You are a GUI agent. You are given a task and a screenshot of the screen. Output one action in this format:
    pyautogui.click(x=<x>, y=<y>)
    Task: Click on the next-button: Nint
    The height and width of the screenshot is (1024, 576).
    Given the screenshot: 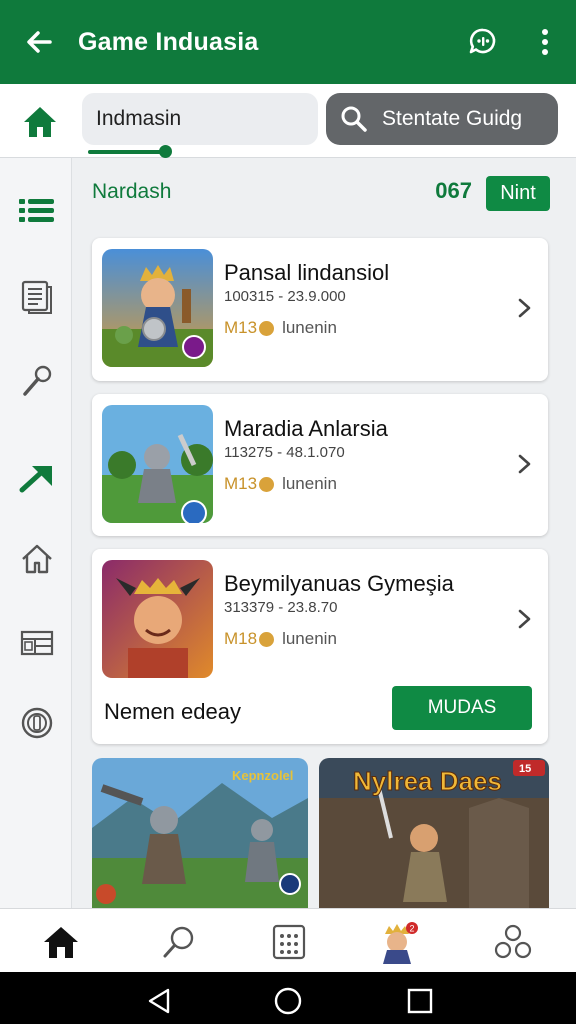 What is the action you would take?
    pyautogui.click(x=518, y=193)
    